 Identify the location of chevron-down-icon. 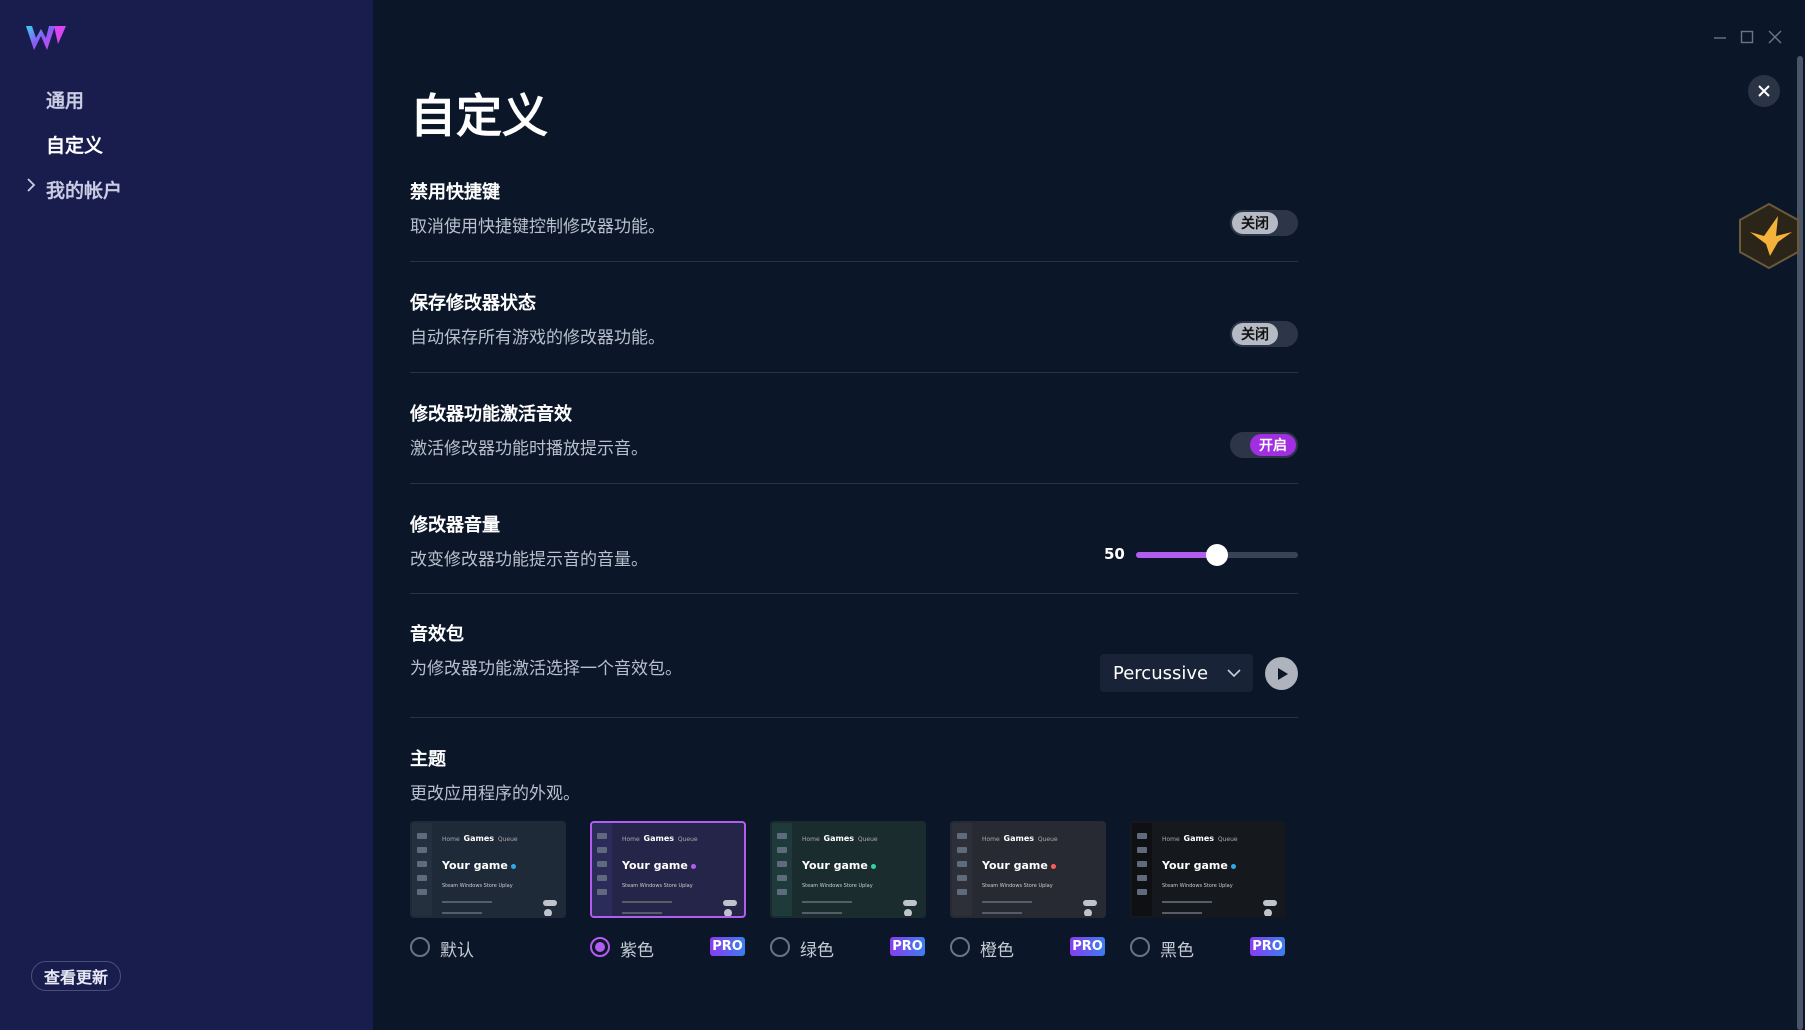
(1234, 673).